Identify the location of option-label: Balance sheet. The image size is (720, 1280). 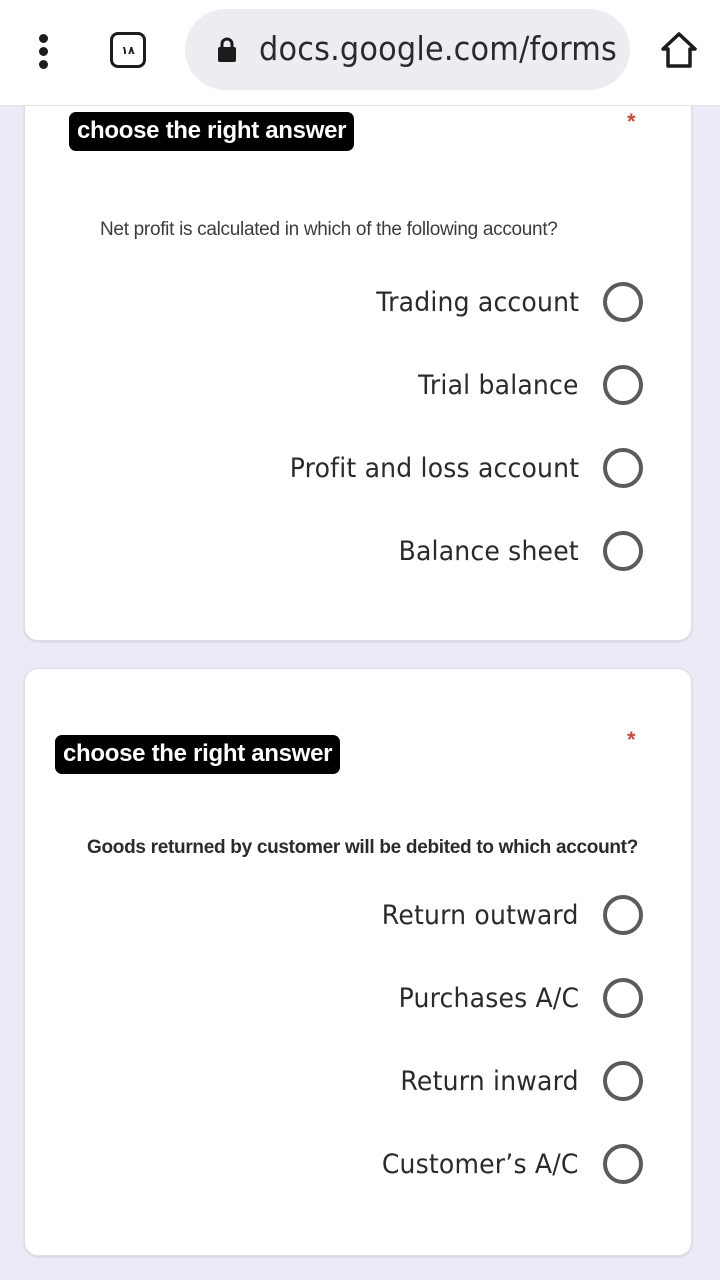
(488, 551).